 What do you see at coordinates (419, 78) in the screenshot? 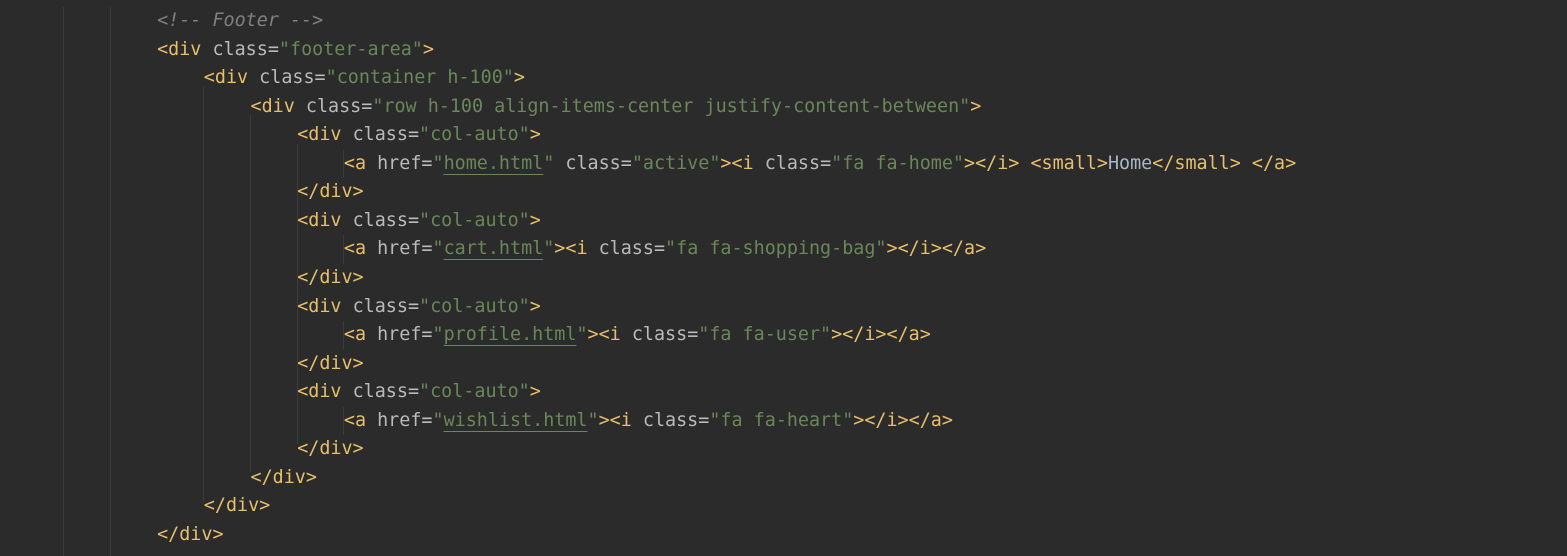
I see `code-token: "container h-100"` at bounding box center [419, 78].